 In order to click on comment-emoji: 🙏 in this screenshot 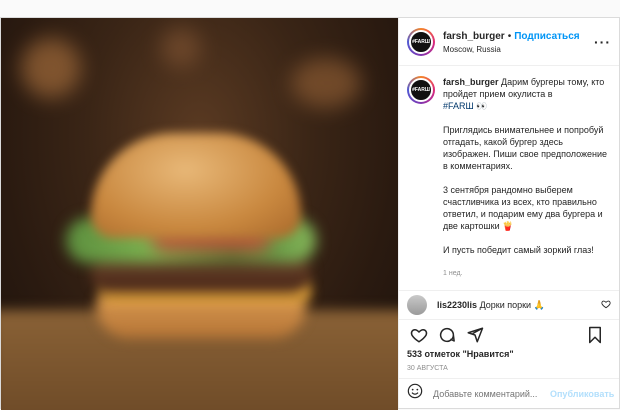, I will do `click(539, 304)`.